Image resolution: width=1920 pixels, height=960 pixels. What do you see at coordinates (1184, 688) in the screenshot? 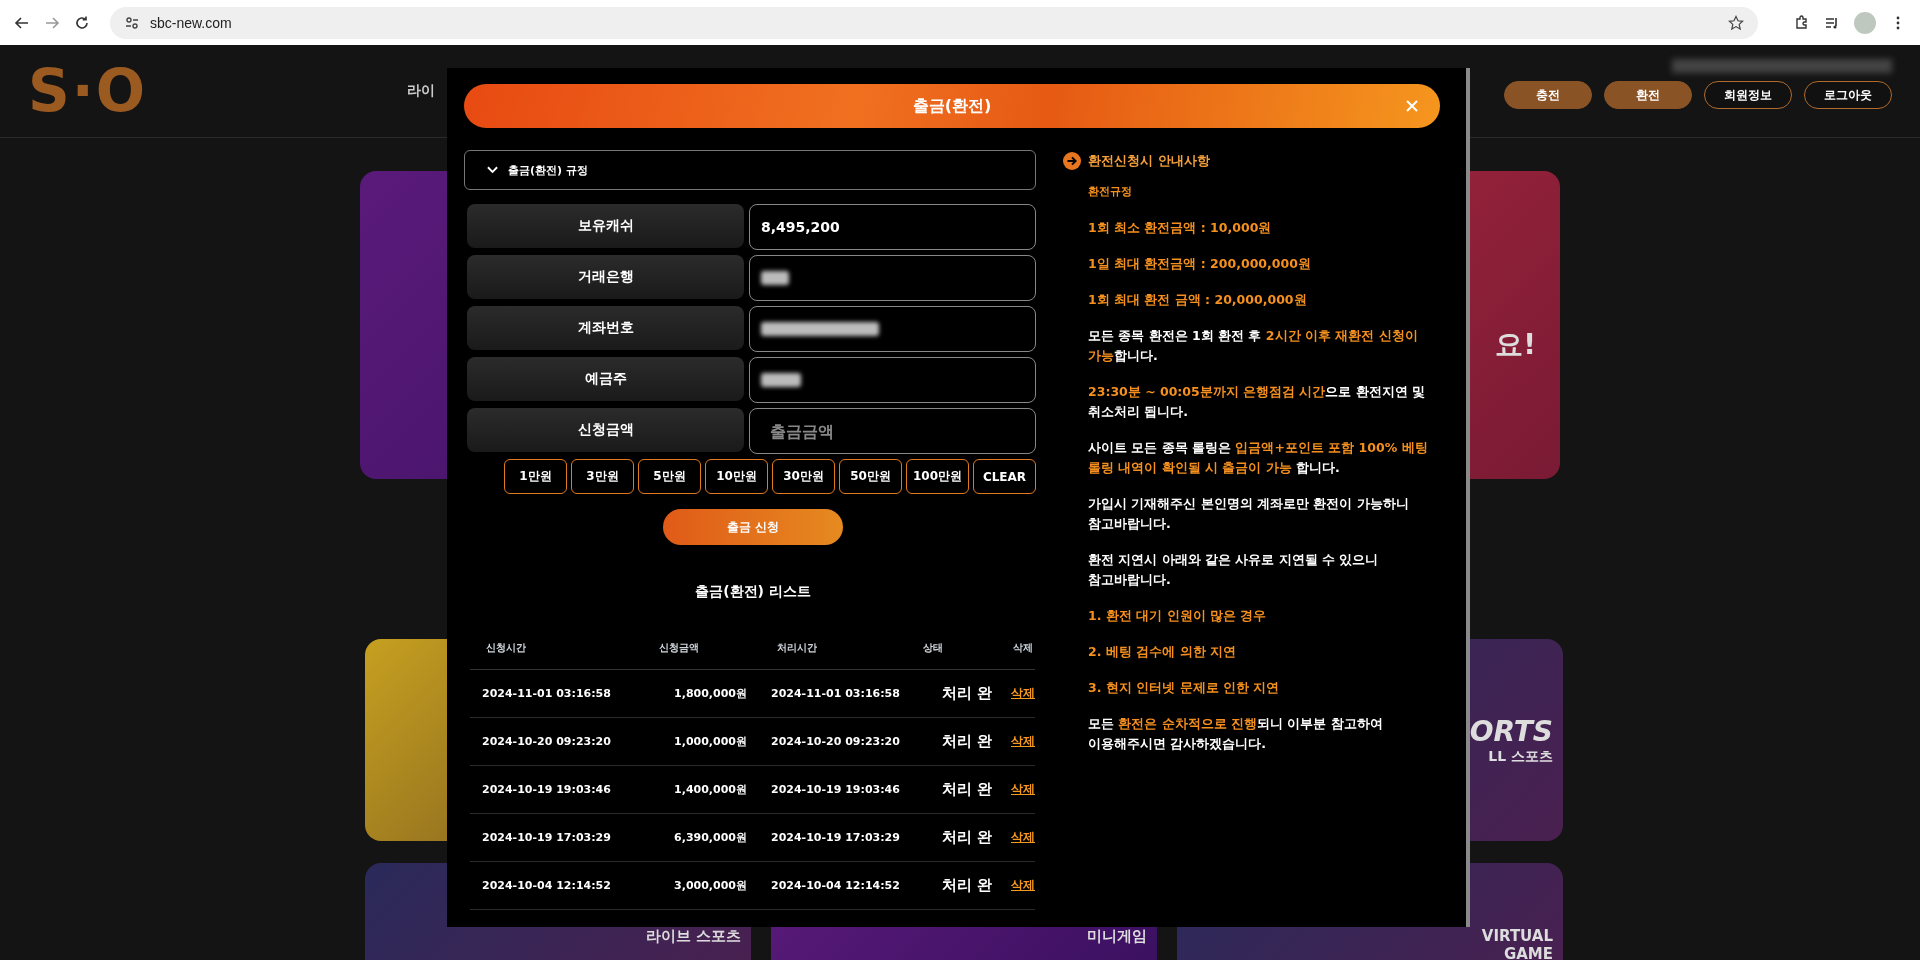
I see `notice-text: 3. 현지 인터넷 문제로 인한 지연` at bounding box center [1184, 688].